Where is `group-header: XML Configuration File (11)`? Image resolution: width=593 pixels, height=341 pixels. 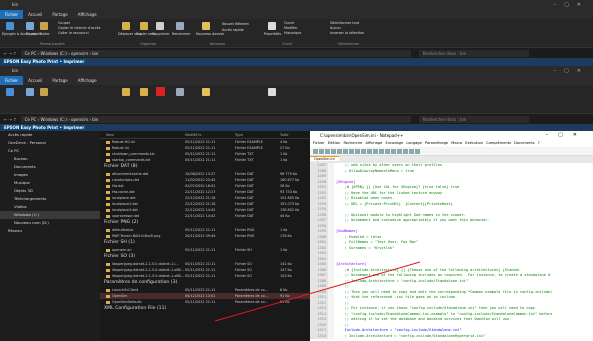
group-header: XML Configuration File (11) is located at coordinates (205, 309).